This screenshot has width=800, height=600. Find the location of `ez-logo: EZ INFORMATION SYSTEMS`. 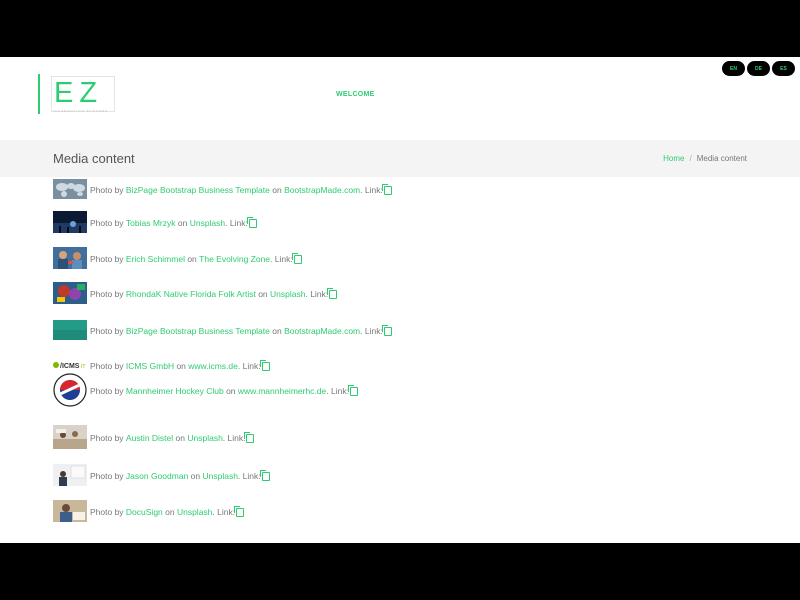

ez-logo: EZ INFORMATION SYSTEMS is located at coordinates (77, 94).